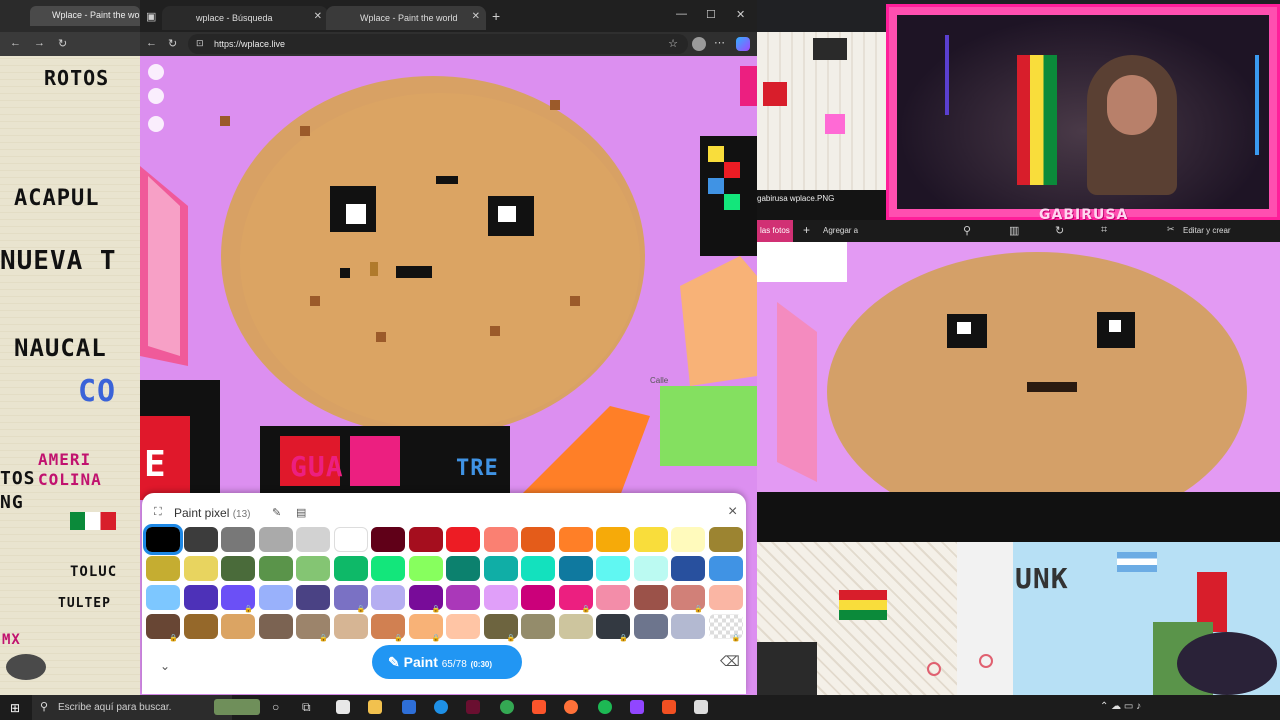  Describe the element at coordinates (200, 43) in the screenshot. I see `site-info-icon: ⊡` at that location.